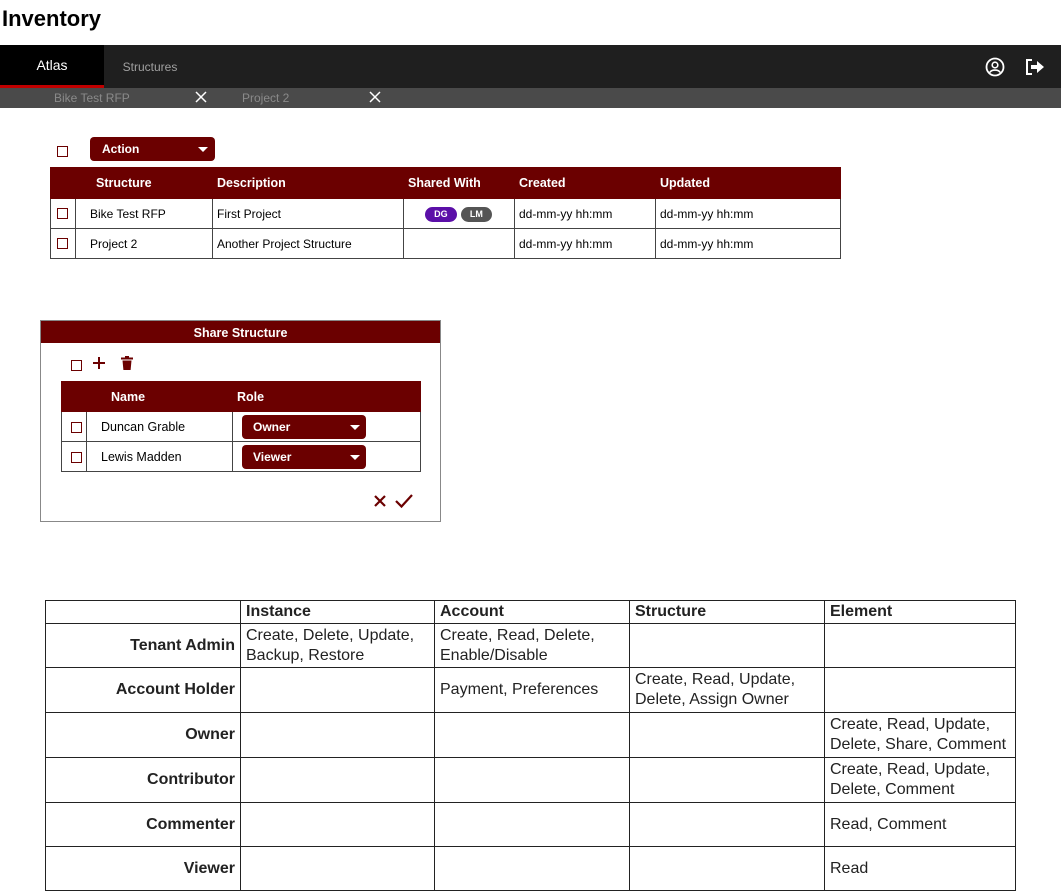 The image size is (1061, 891). Describe the element at coordinates (380, 501) in the screenshot. I see `cancel-icon` at that location.